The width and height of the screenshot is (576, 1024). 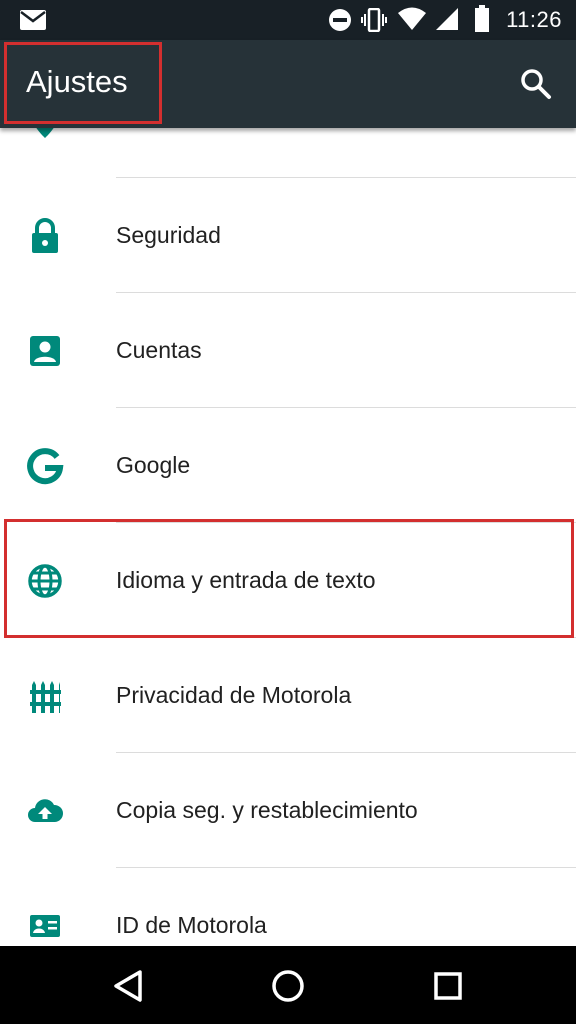 What do you see at coordinates (288, 235) in the screenshot?
I see `settings-item-seguridad: Seguridad` at bounding box center [288, 235].